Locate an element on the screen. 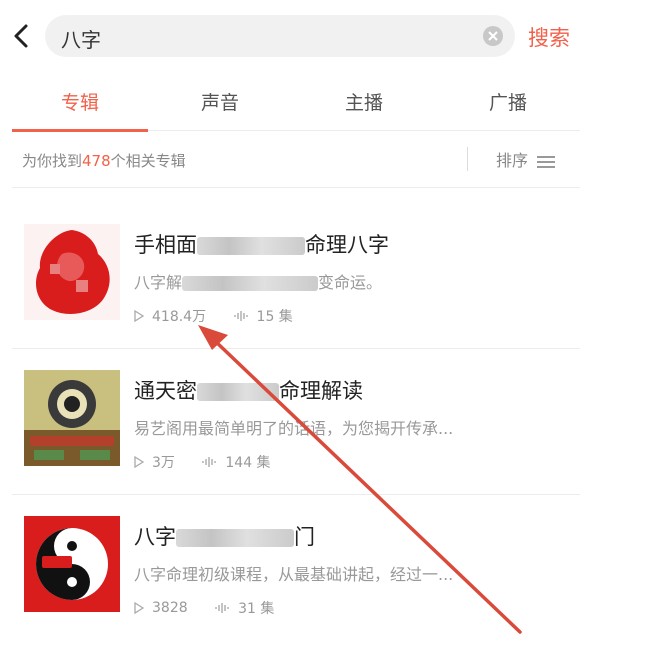 This screenshot has height=646, width=650. album-stats: 3828 31 集 is located at coordinates (215, 608).